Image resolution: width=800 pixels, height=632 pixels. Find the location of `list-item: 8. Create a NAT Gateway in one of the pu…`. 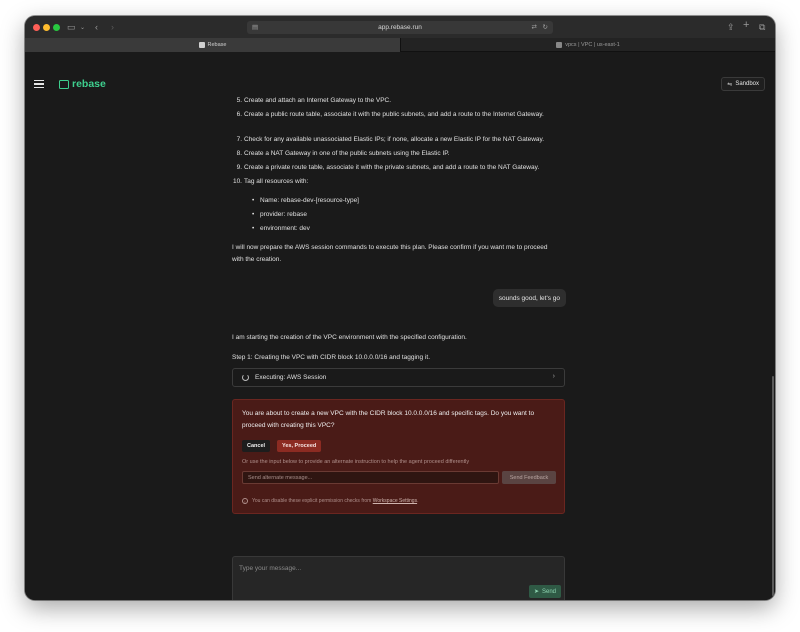

list-item: 8. Create a NAT Gateway in one of the pu… is located at coordinates (343, 153).